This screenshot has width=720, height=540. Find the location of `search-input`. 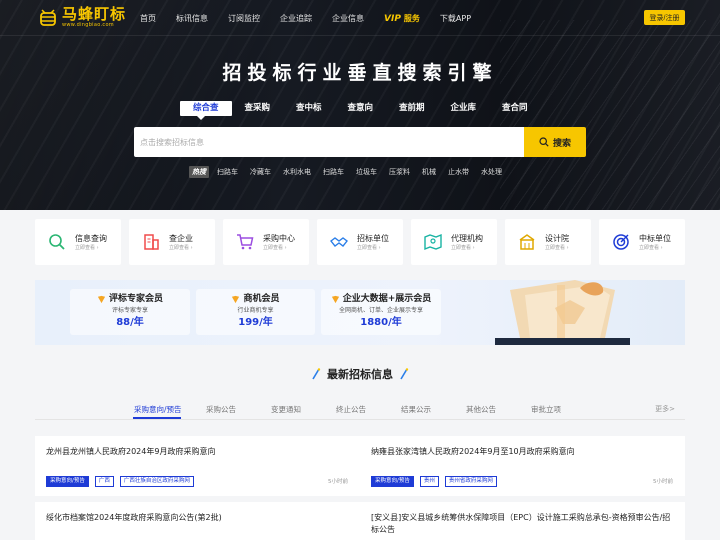

search-input is located at coordinates (329, 142).